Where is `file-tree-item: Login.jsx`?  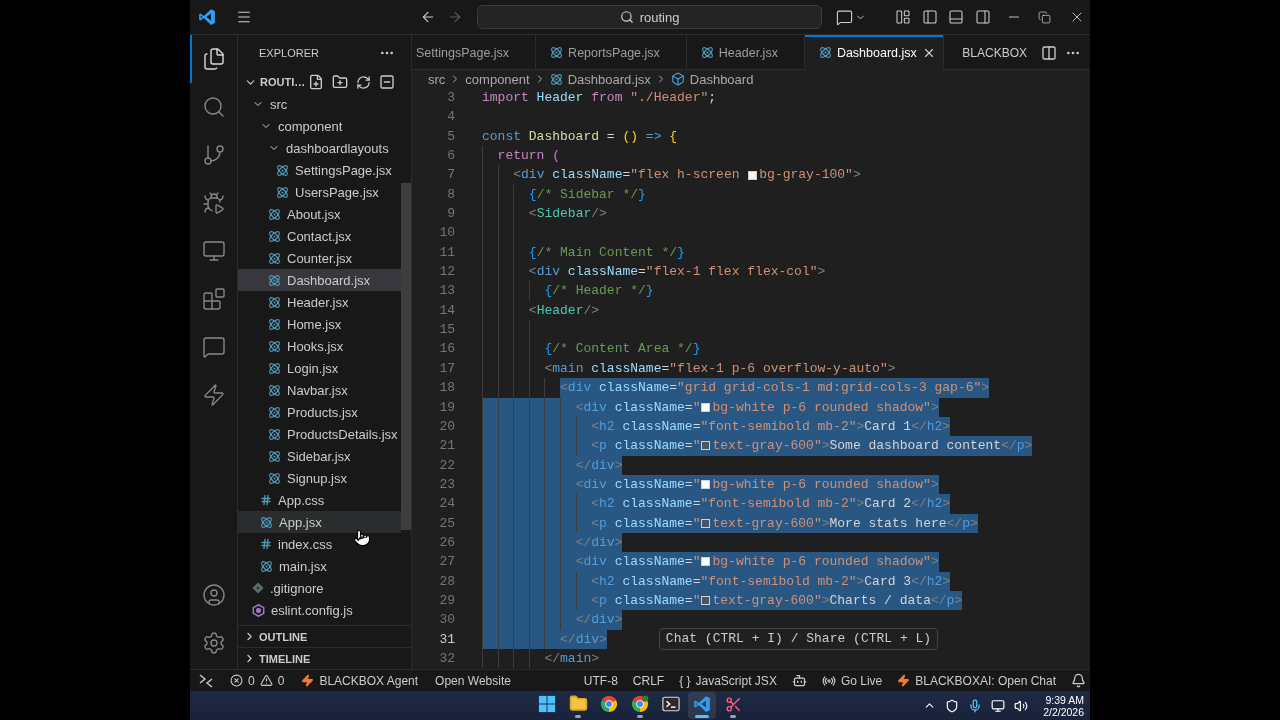
file-tree-item: Login.jsx is located at coordinates (319, 368).